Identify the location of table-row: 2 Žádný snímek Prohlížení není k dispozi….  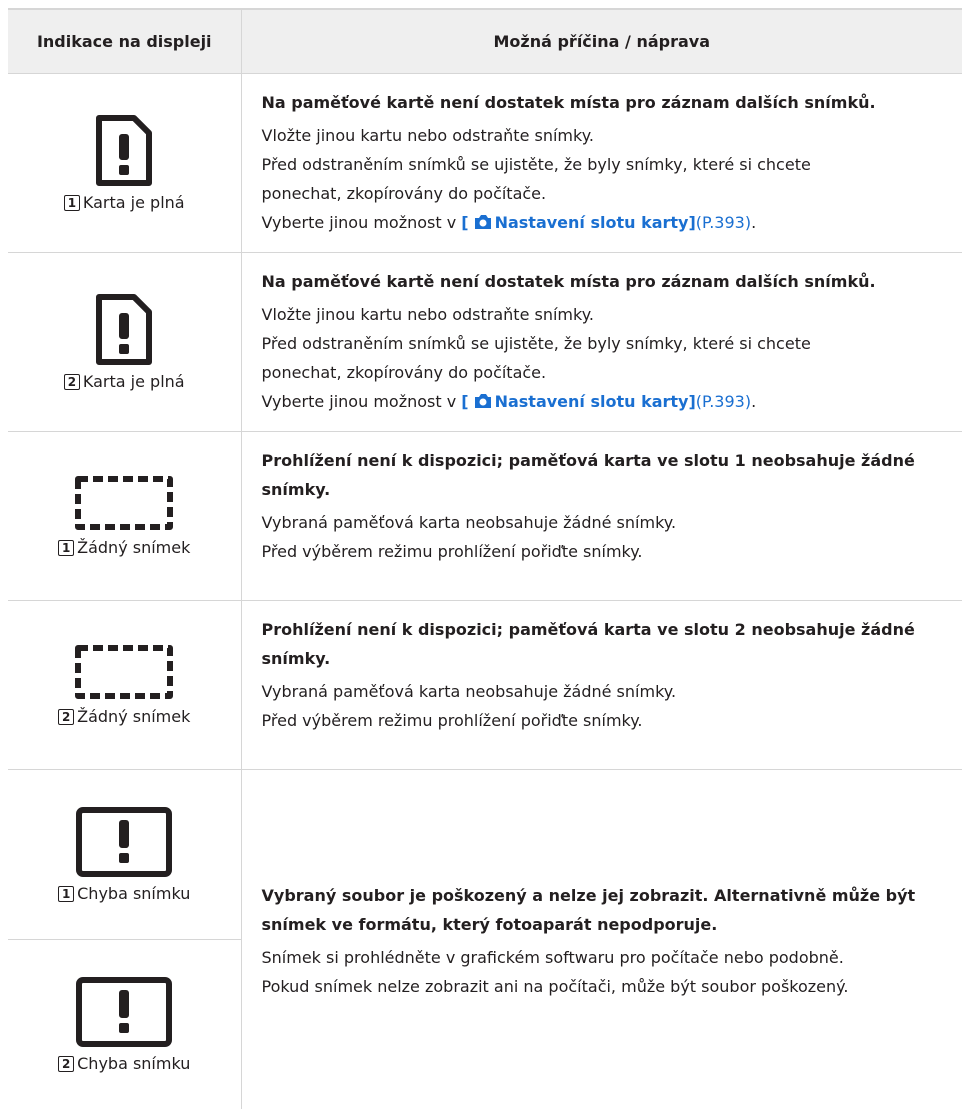
(485, 685).